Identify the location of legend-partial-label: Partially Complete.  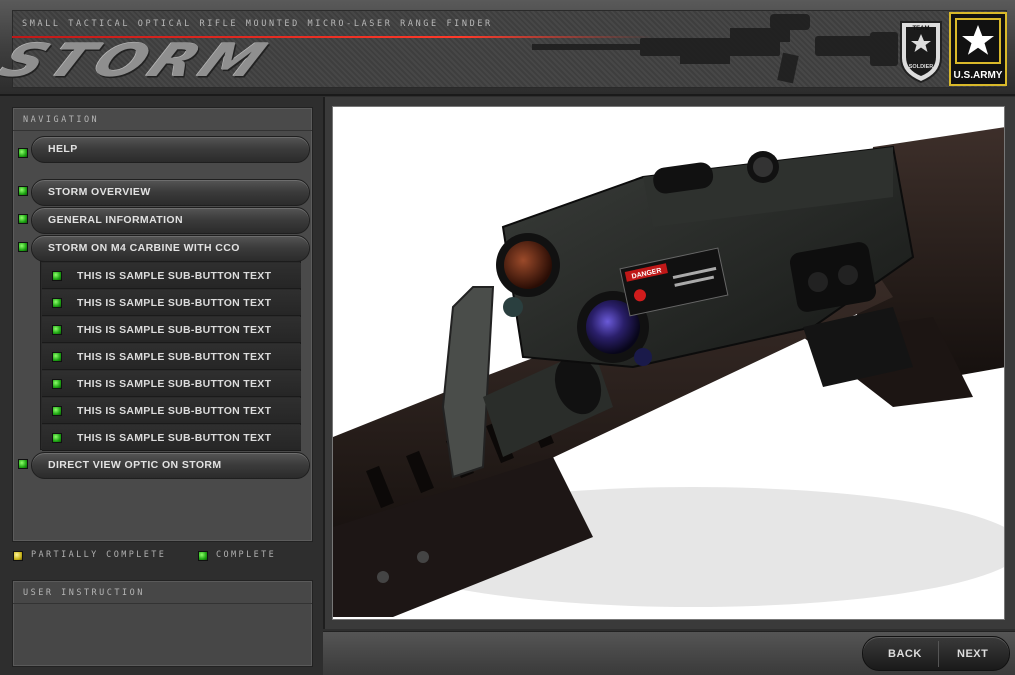
(99, 555).